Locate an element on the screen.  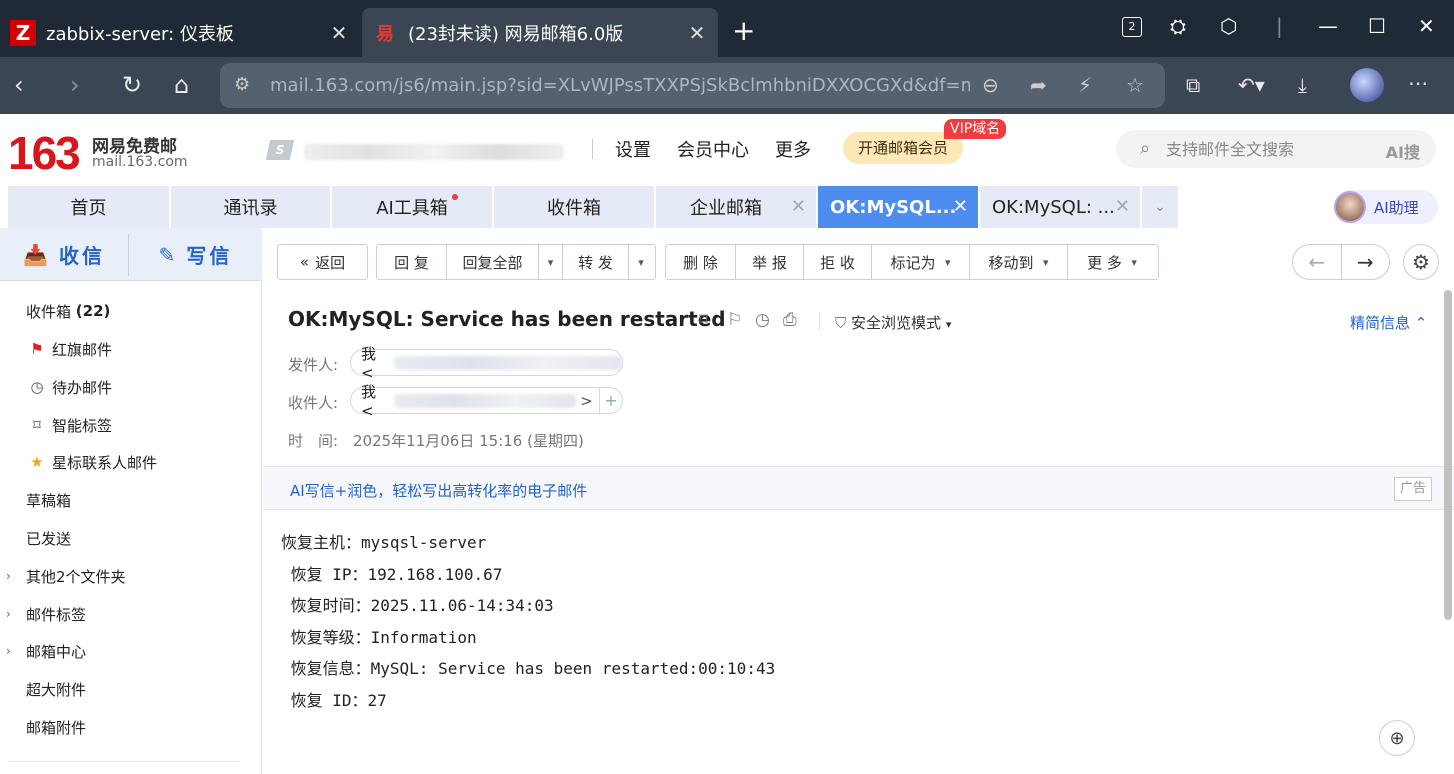
simple-info-toggle: 精简信息 ⌃ is located at coordinates (1388, 322).